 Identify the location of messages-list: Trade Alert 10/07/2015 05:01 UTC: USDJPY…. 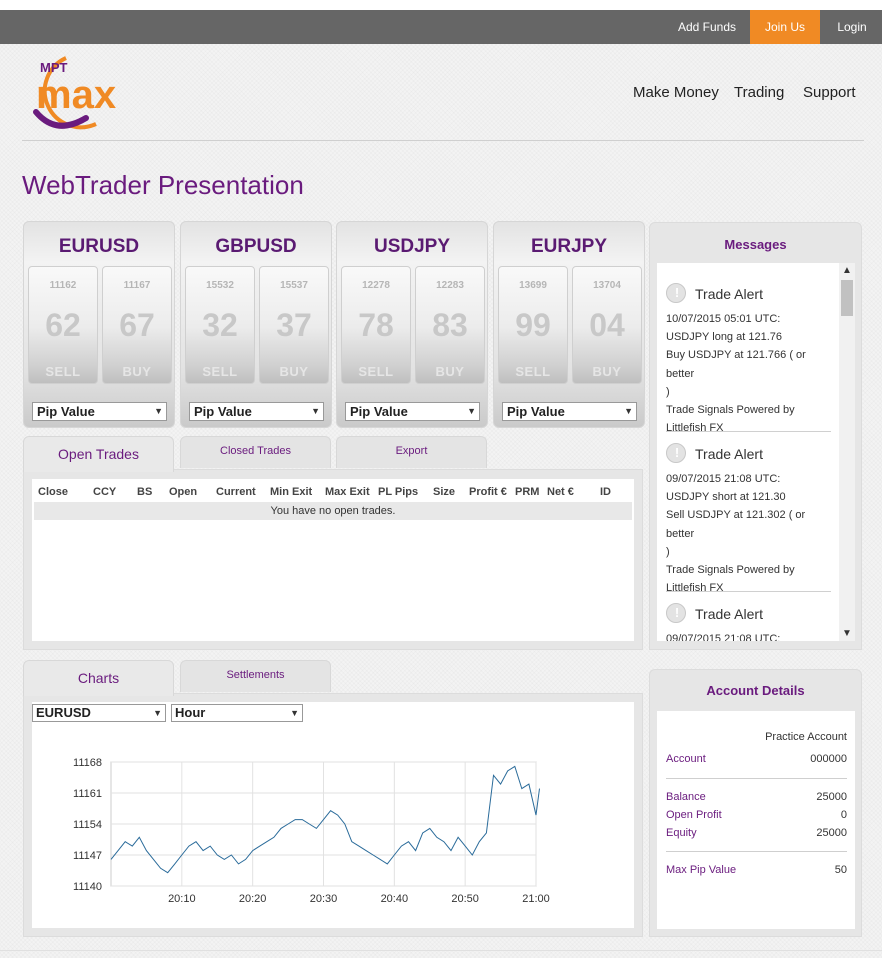
(756, 452).